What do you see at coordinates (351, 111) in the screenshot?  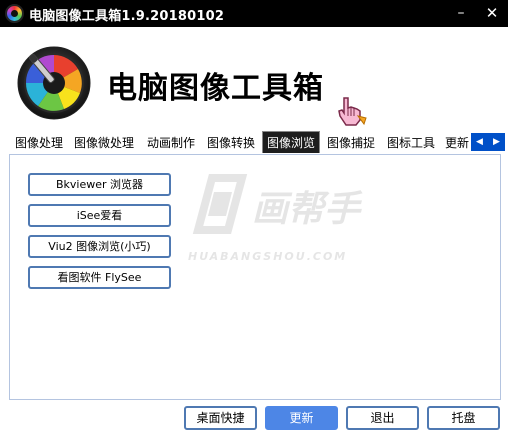 I see `hand-cursor-icon` at bounding box center [351, 111].